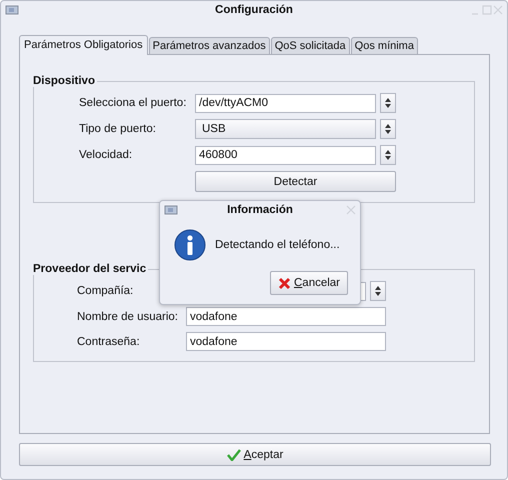  Describe the element at coordinates (285, 129) in the screenshot. I see `dropdown: USB` at that location.